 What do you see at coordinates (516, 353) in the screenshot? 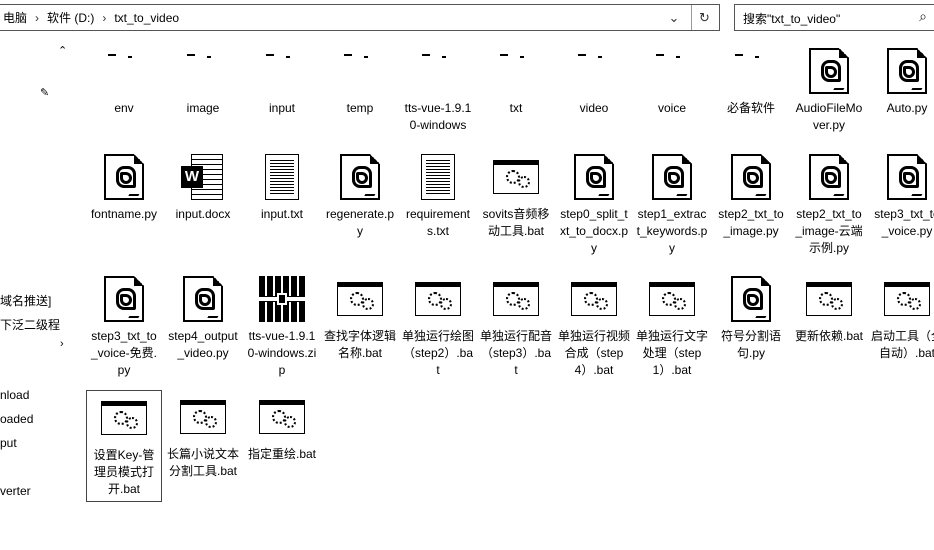
I see `file-label: 单独运行配音（step3）.bat` at bounding box center [516, 353].